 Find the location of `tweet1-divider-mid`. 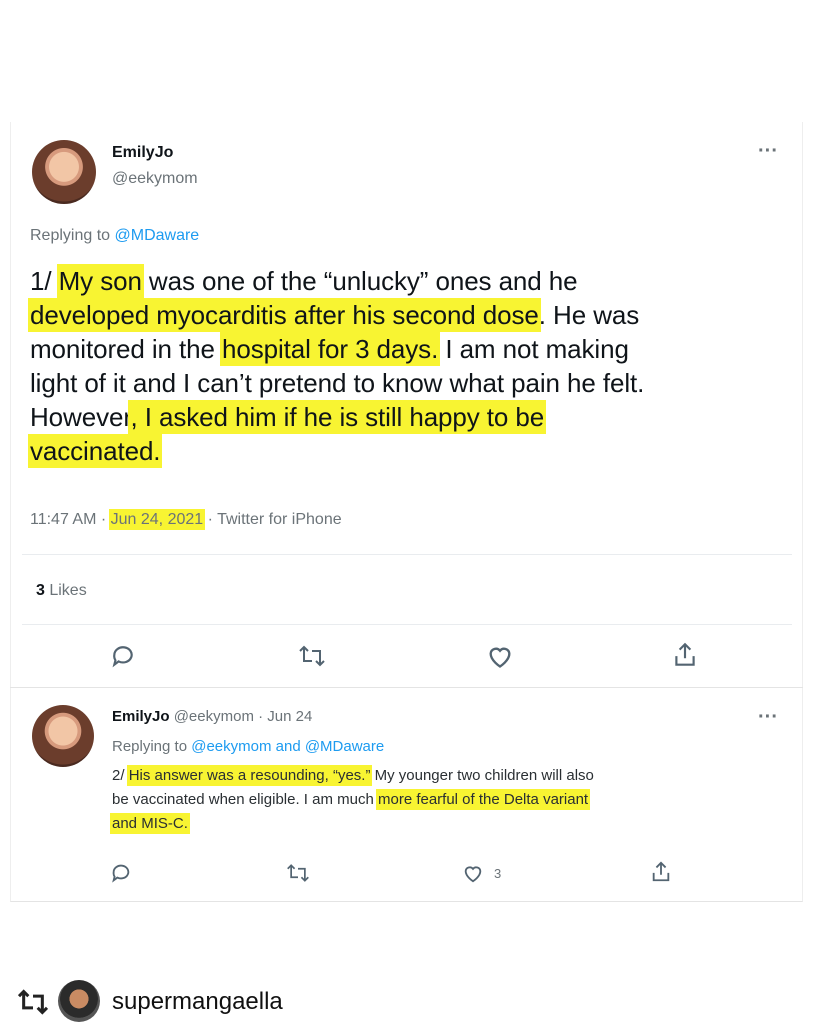

tweet1-divider-mid is located at coordinates (407, 624).